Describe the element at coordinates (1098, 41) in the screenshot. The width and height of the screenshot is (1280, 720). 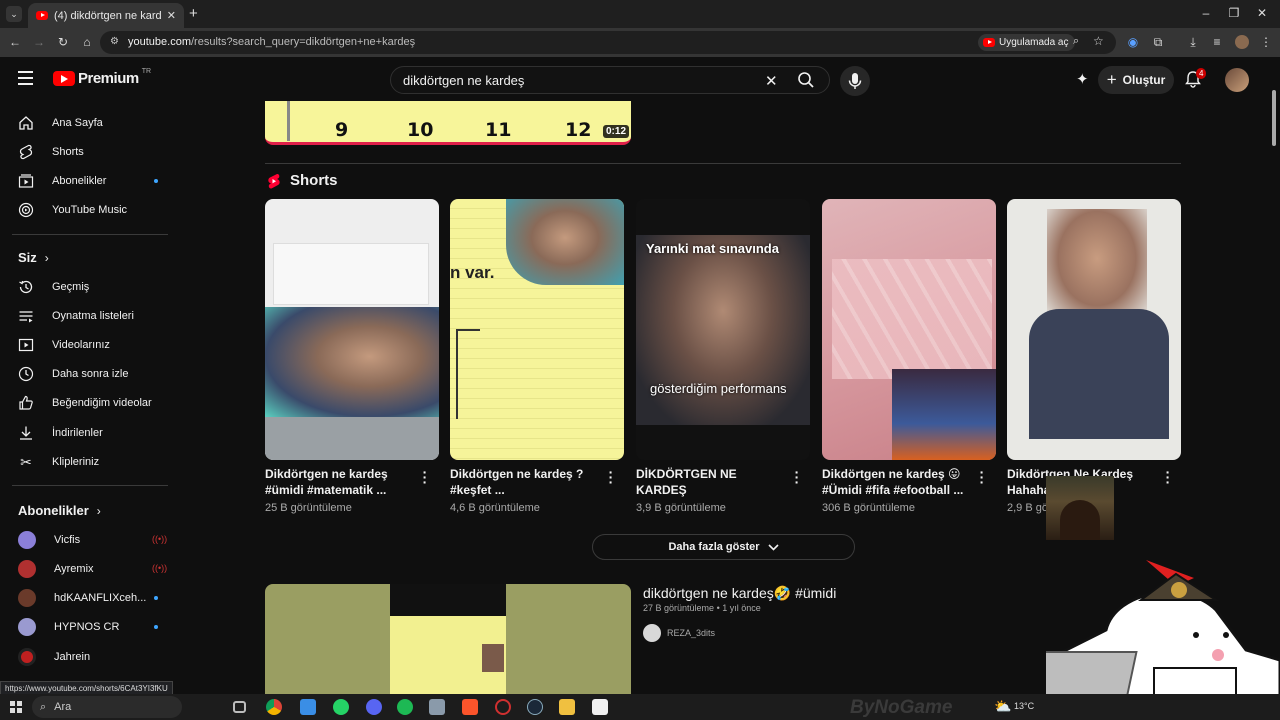
I see `bookmark-star-icon: ☆` at that location.